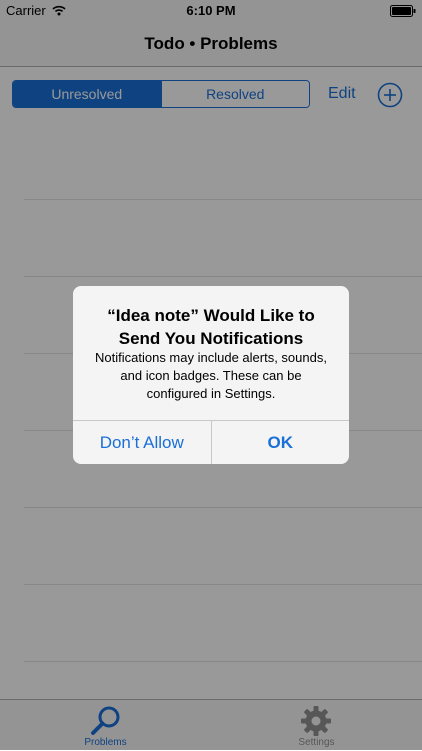 The height and width of the screenshot is (751, 422). What do you see at coordinates (142, 442) in the screenshot?
I see `dont-allow-button: Don’t Allow` at bounding box center [142, 442].